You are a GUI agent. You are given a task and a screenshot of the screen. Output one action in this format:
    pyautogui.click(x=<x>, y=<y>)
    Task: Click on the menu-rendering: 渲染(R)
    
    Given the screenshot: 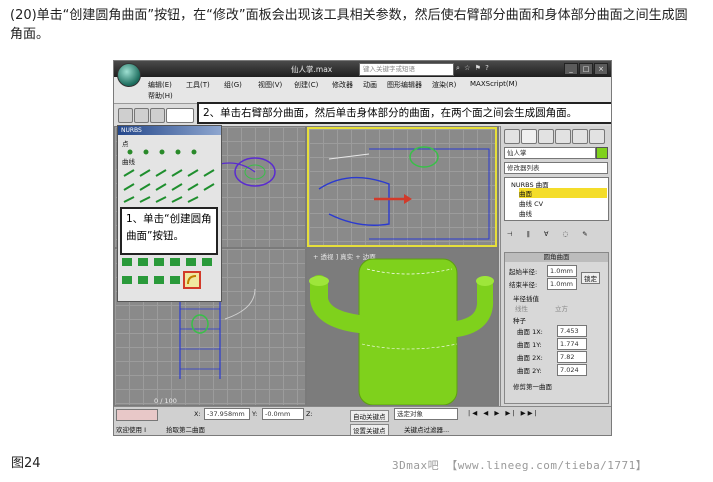 What is the action you would take?
    pyautogui.click(x=444, y=85)
    